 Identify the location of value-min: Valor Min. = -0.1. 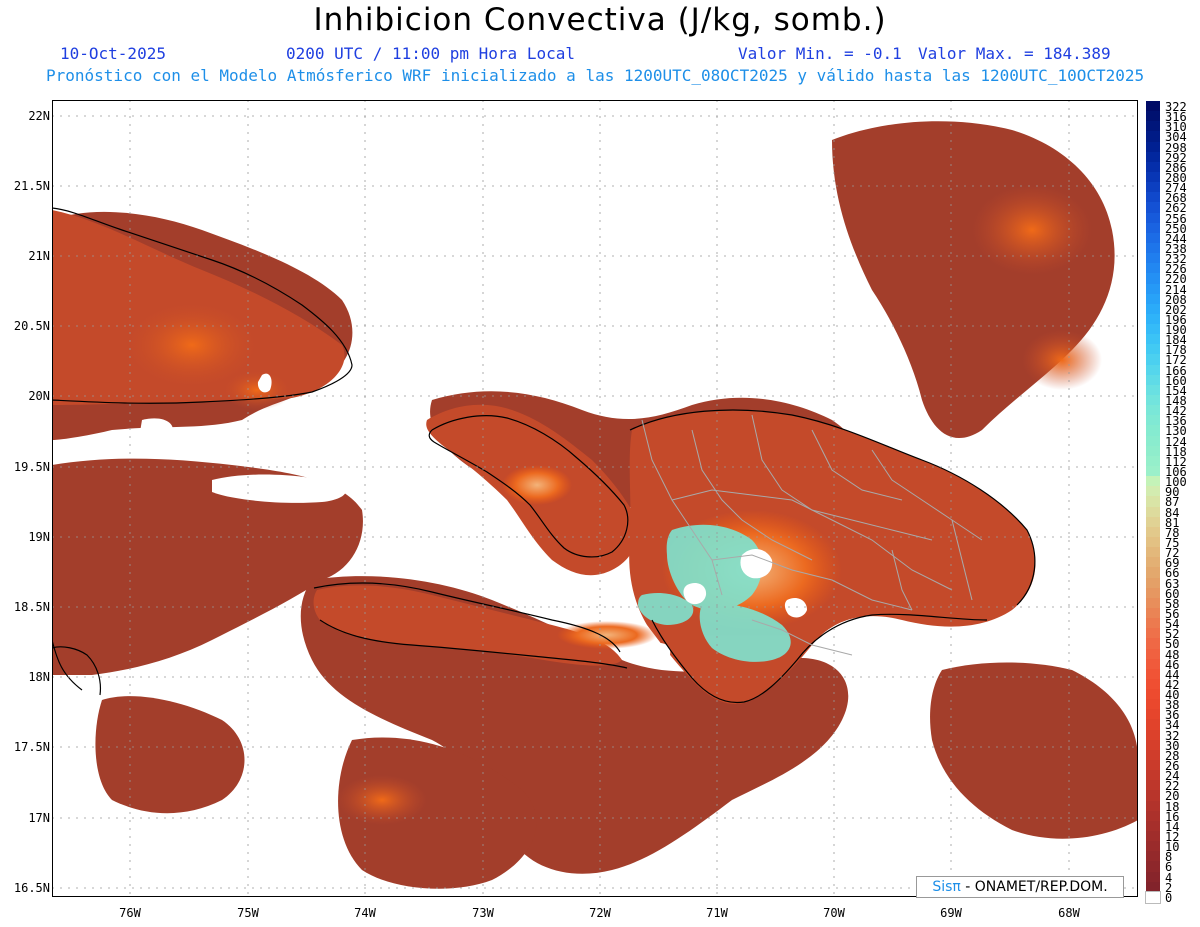
(820, 53).